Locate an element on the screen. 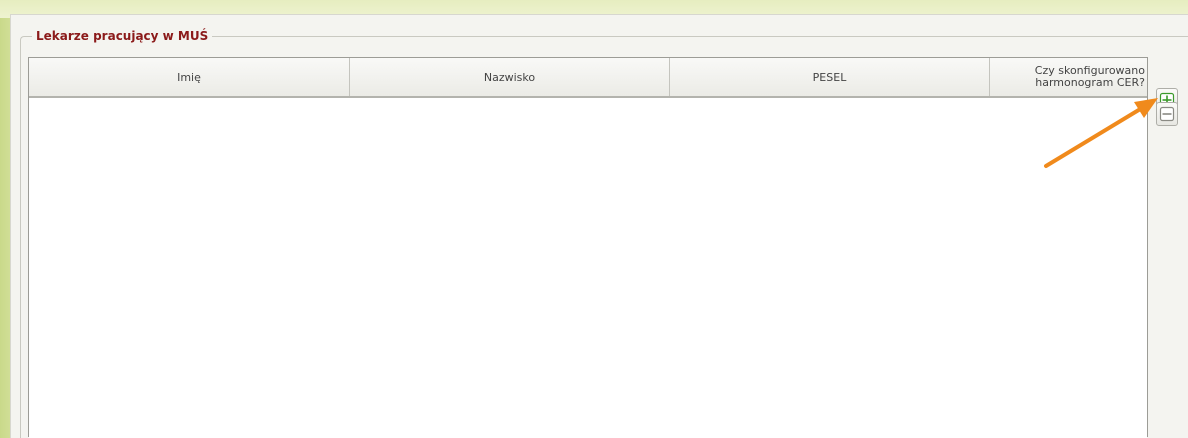  column-header-pesel: PESEL is located at coordinates (830, 77).